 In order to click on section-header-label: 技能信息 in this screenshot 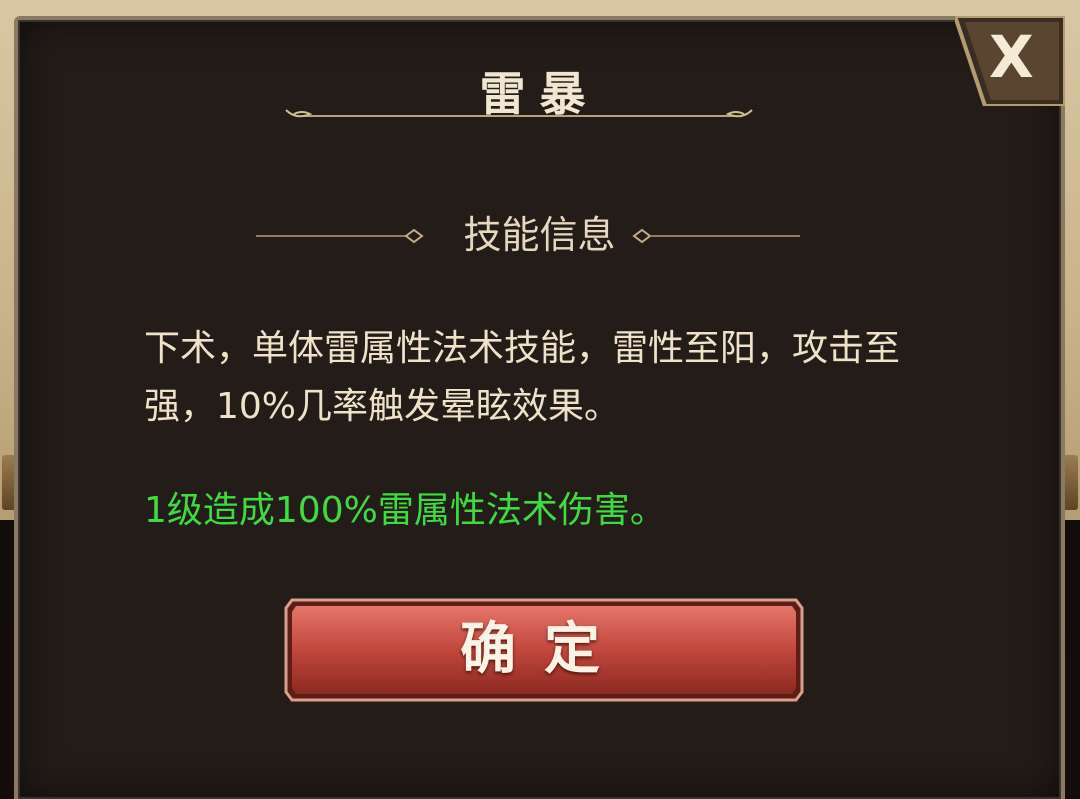, I will do `click(539, 235)`.